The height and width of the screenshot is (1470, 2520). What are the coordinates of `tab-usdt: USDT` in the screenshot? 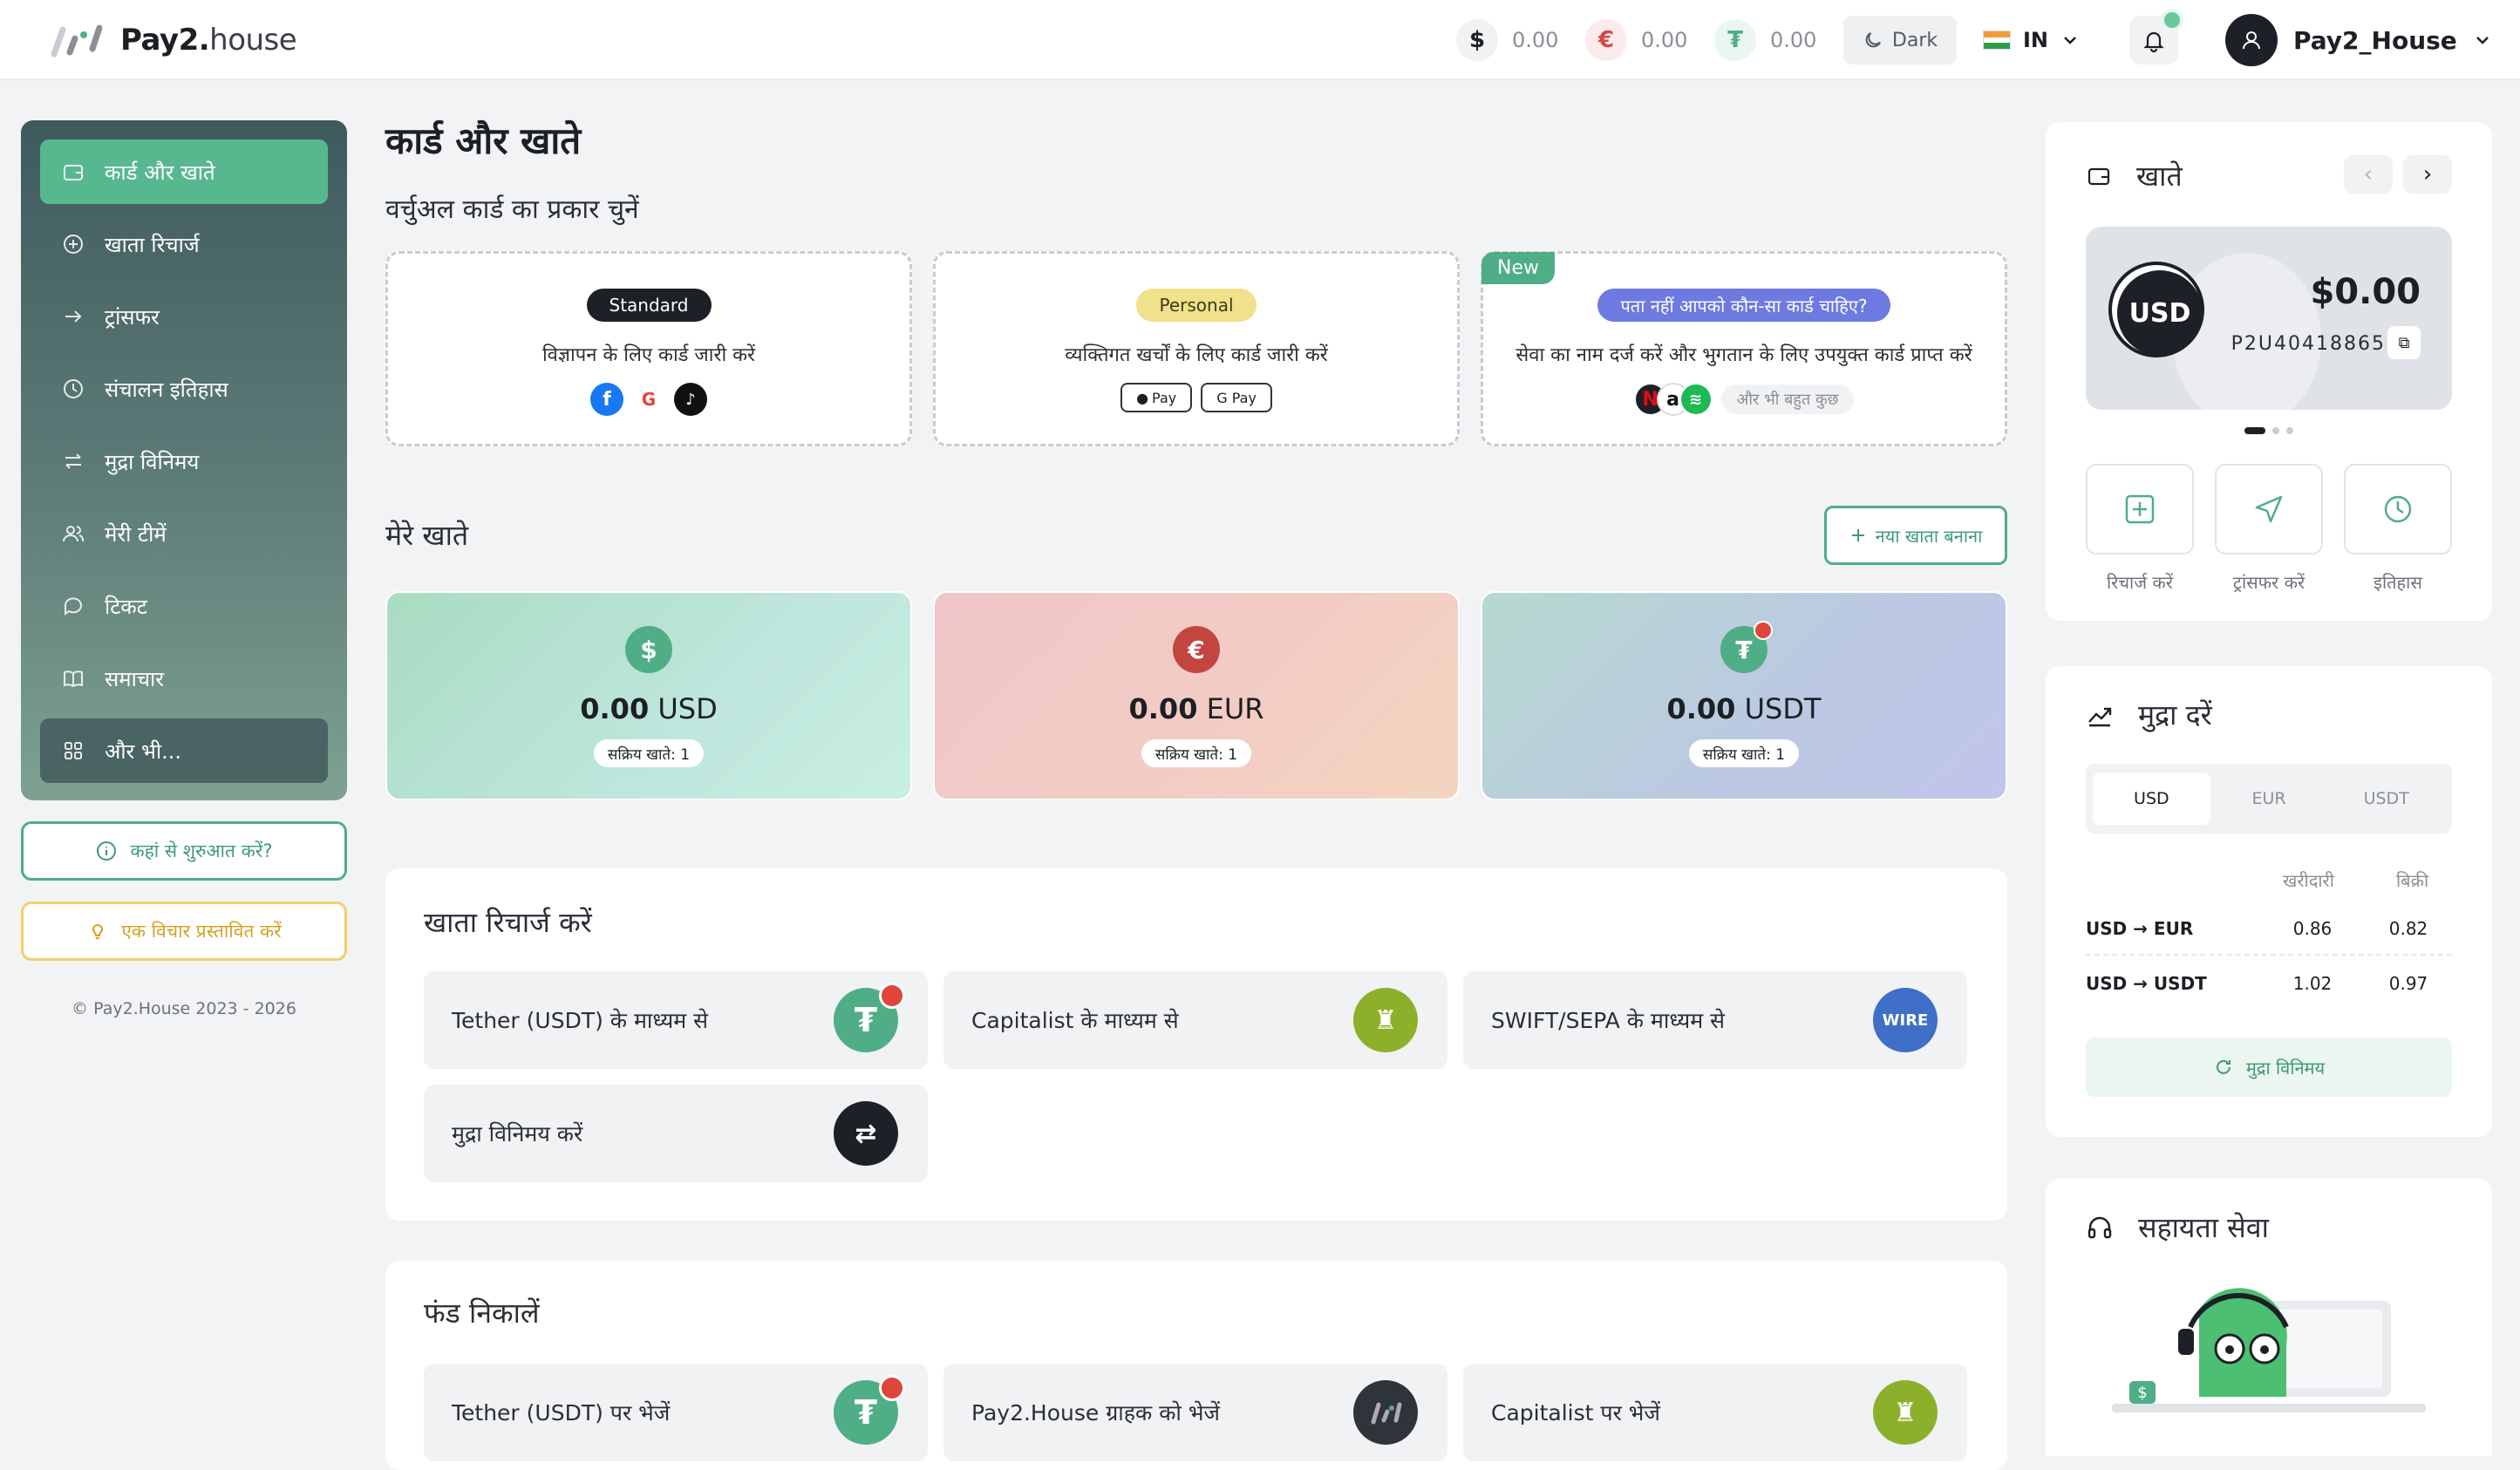 It's located at (2386, 798).